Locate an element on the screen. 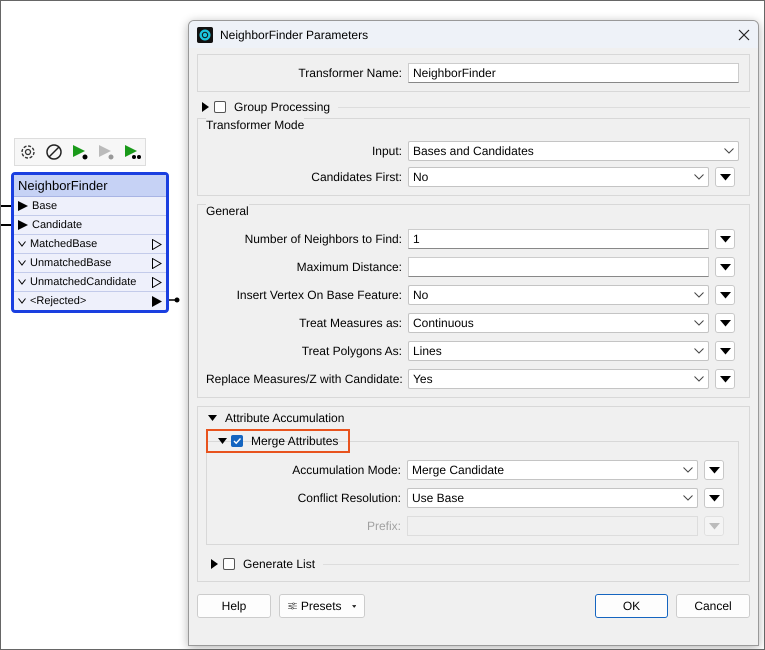 The height and width of the screenshot is (650, 765). port-label: MatchedBase is located at coordinates (64, 244).